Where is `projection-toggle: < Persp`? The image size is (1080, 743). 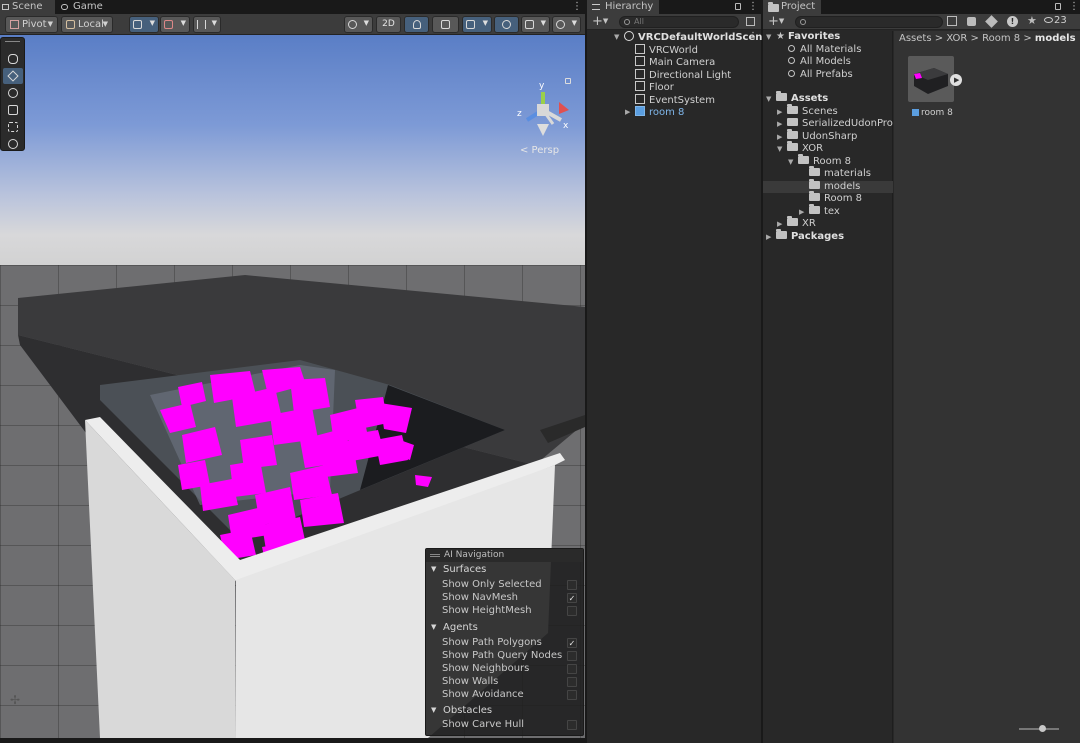 projection-toggle: < Persp is located at coordinates (539, 150).